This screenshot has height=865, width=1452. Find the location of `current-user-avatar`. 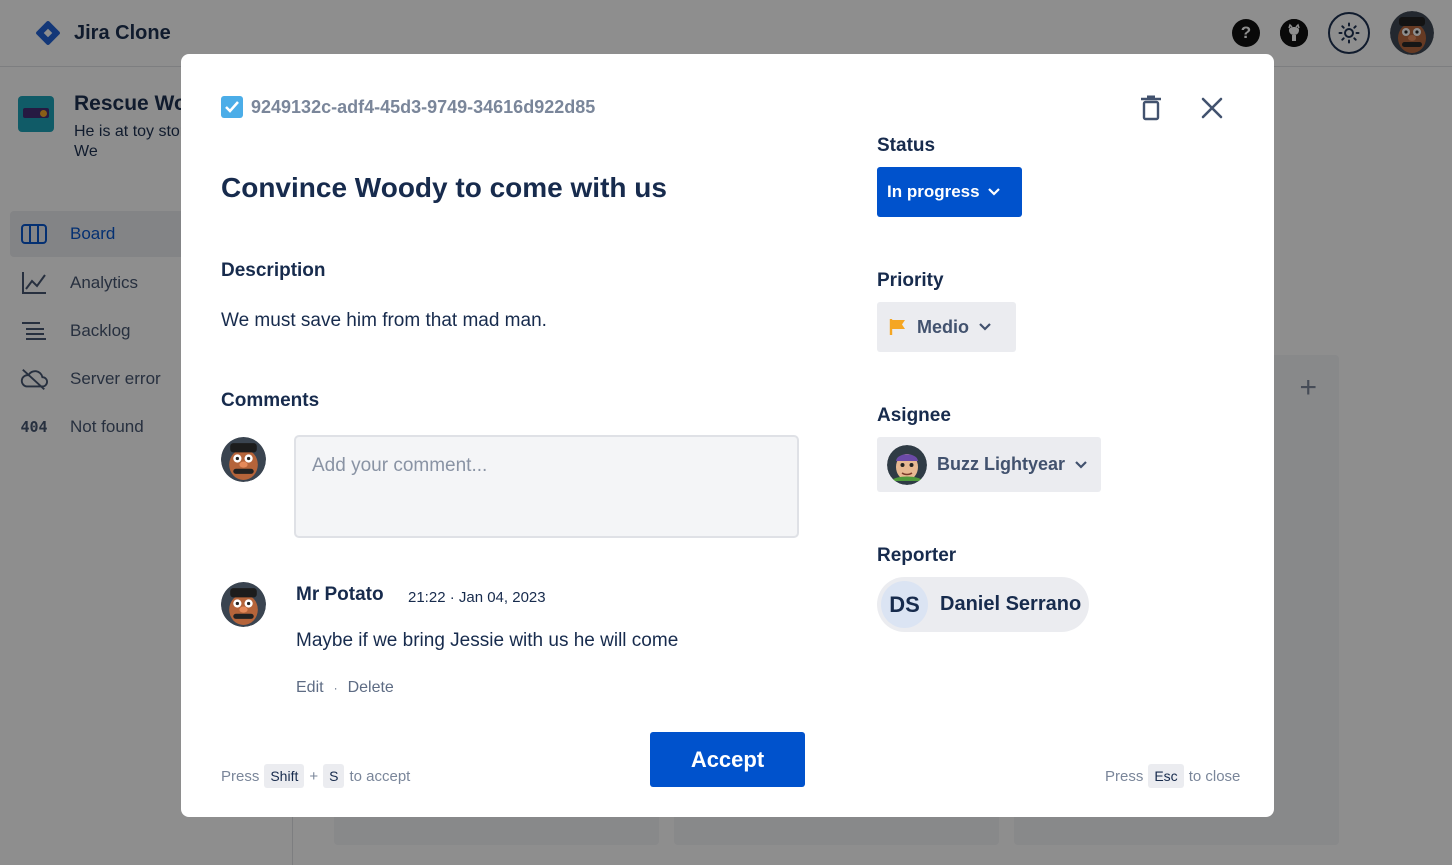

current-user-avatar is located at coordinates (243, 459).